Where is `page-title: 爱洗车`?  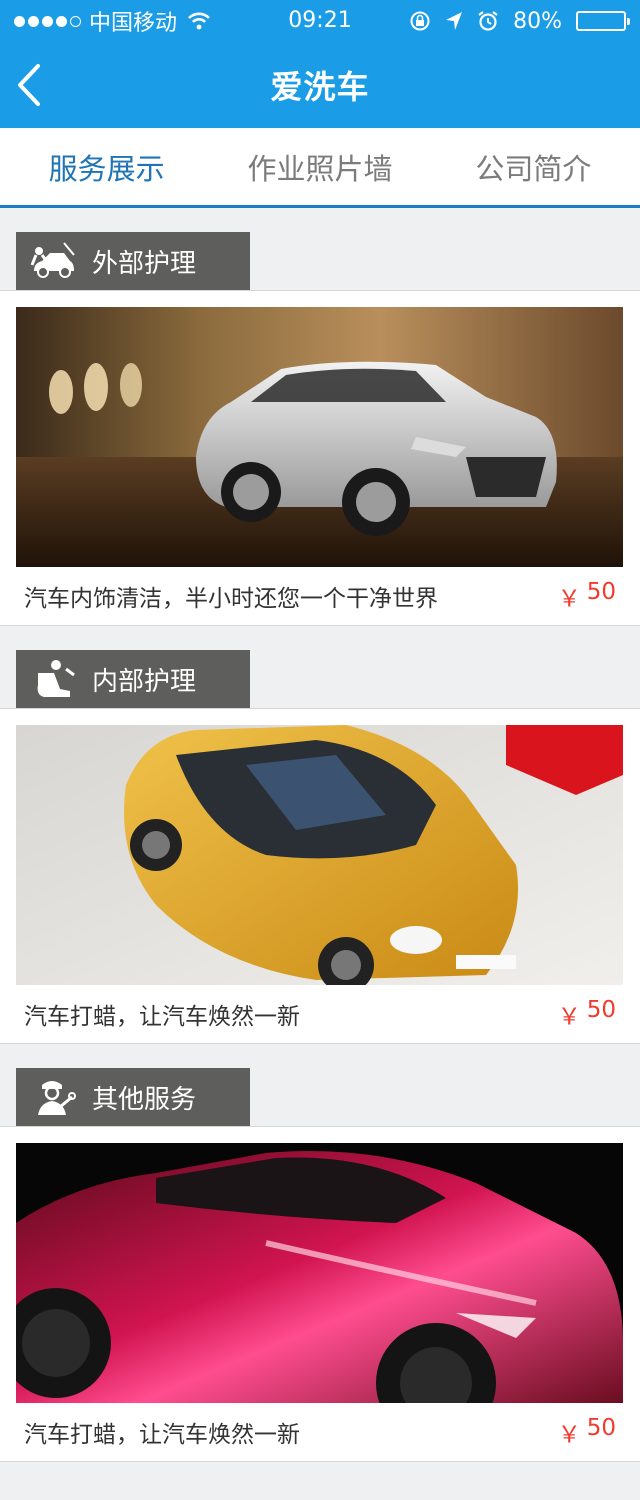
page-title: 爱洗车 is located at coordinates (320, 87).